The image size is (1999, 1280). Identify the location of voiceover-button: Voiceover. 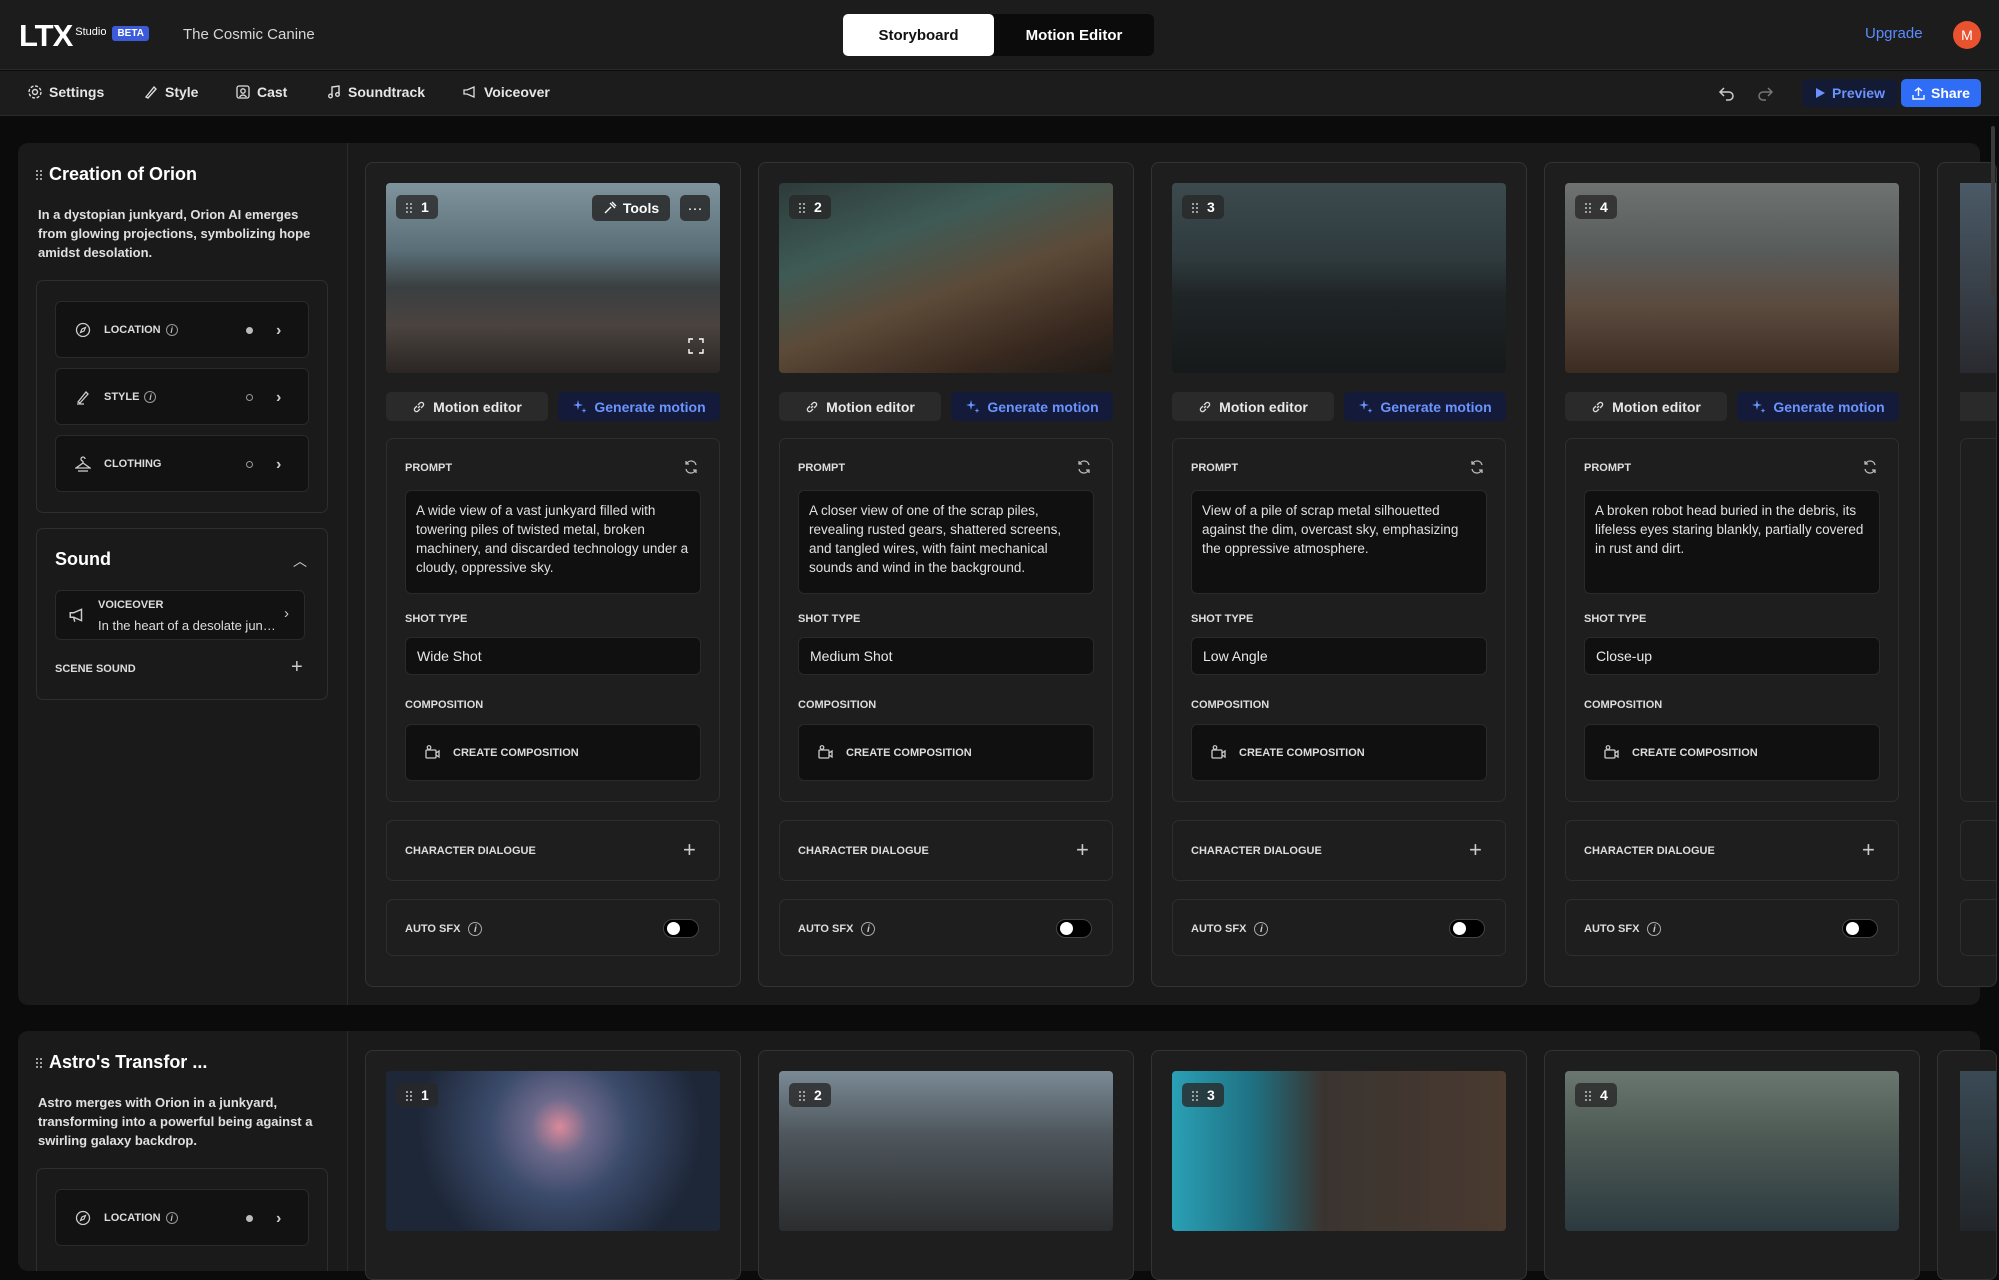
(506, 92).